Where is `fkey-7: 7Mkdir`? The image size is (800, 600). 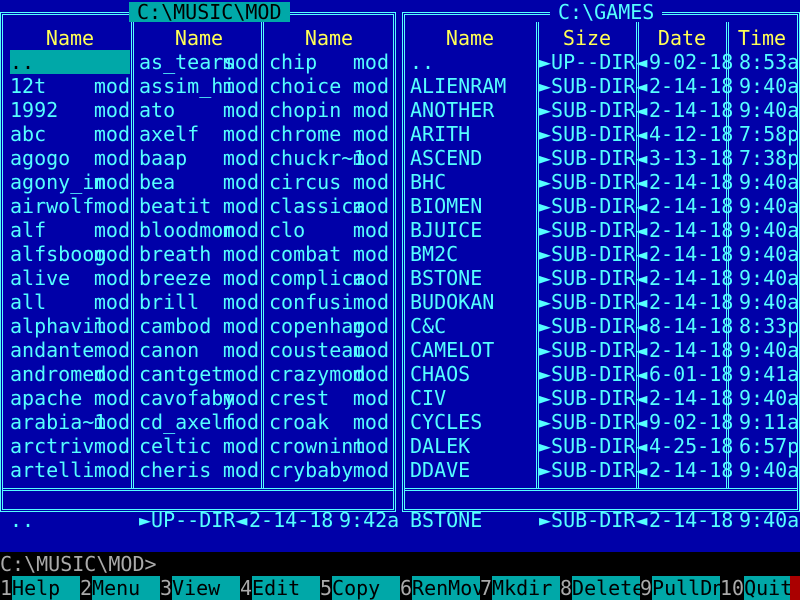
fkey-7: 7Mkdir is located at coordinates (522, 588).